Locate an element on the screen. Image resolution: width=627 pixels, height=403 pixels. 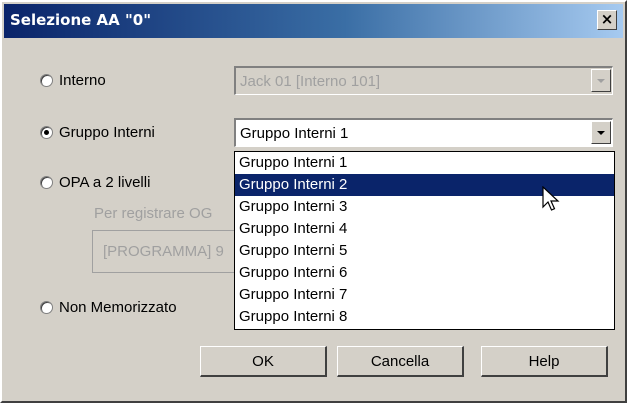
radio-row-interno: Interno is located at coordinates (73, 80).